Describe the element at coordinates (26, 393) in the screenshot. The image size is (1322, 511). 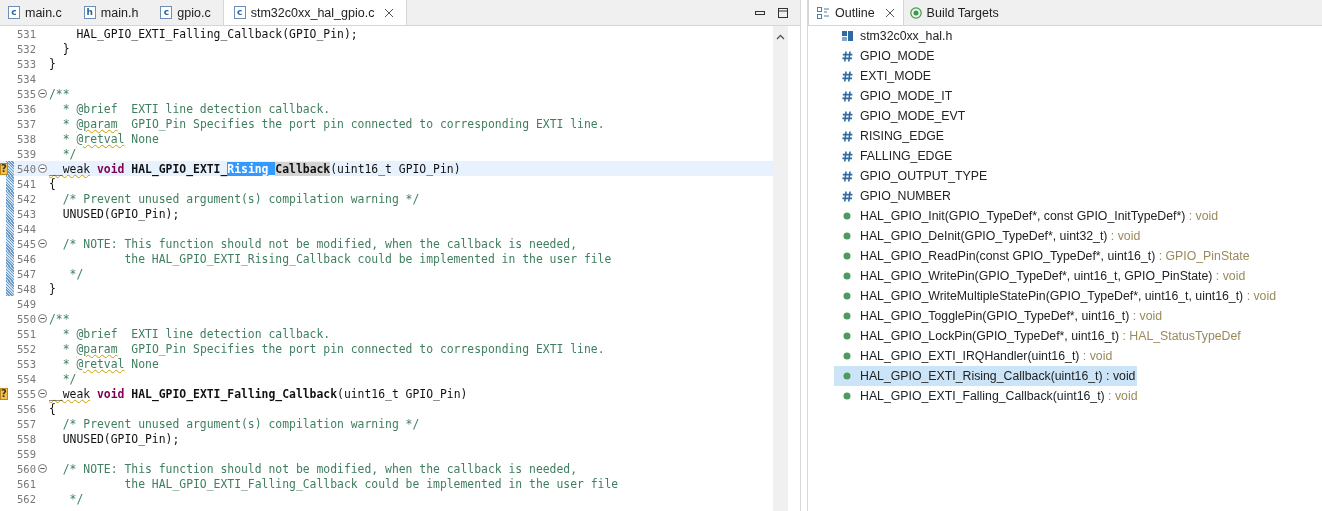
I see `line-number: 555` at that location.